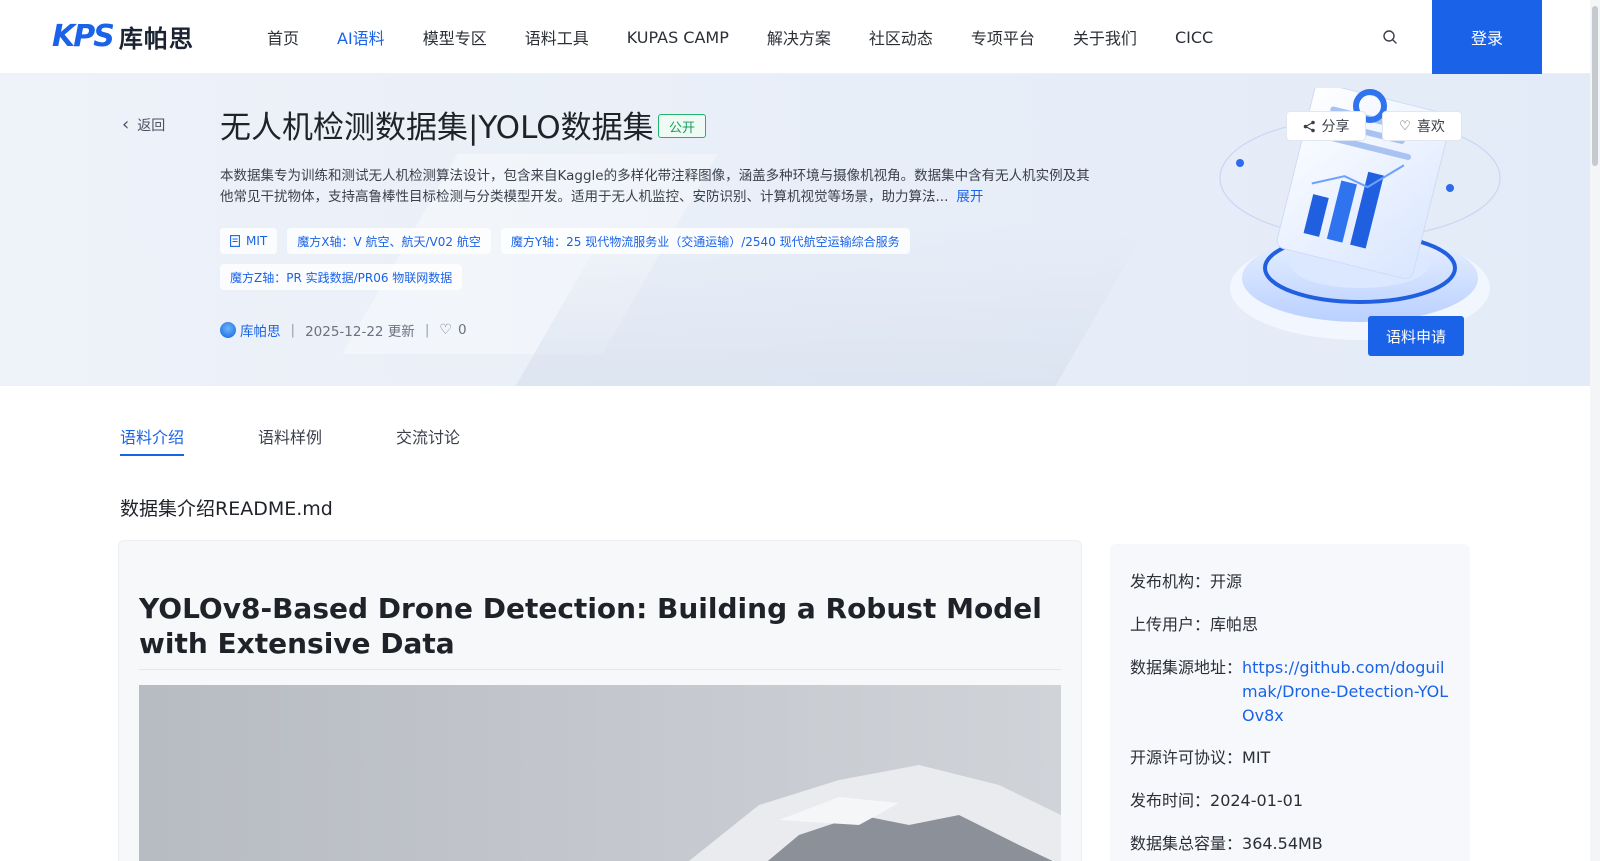  I want to click on info-label: 上传用户：, so click(1170, 624).